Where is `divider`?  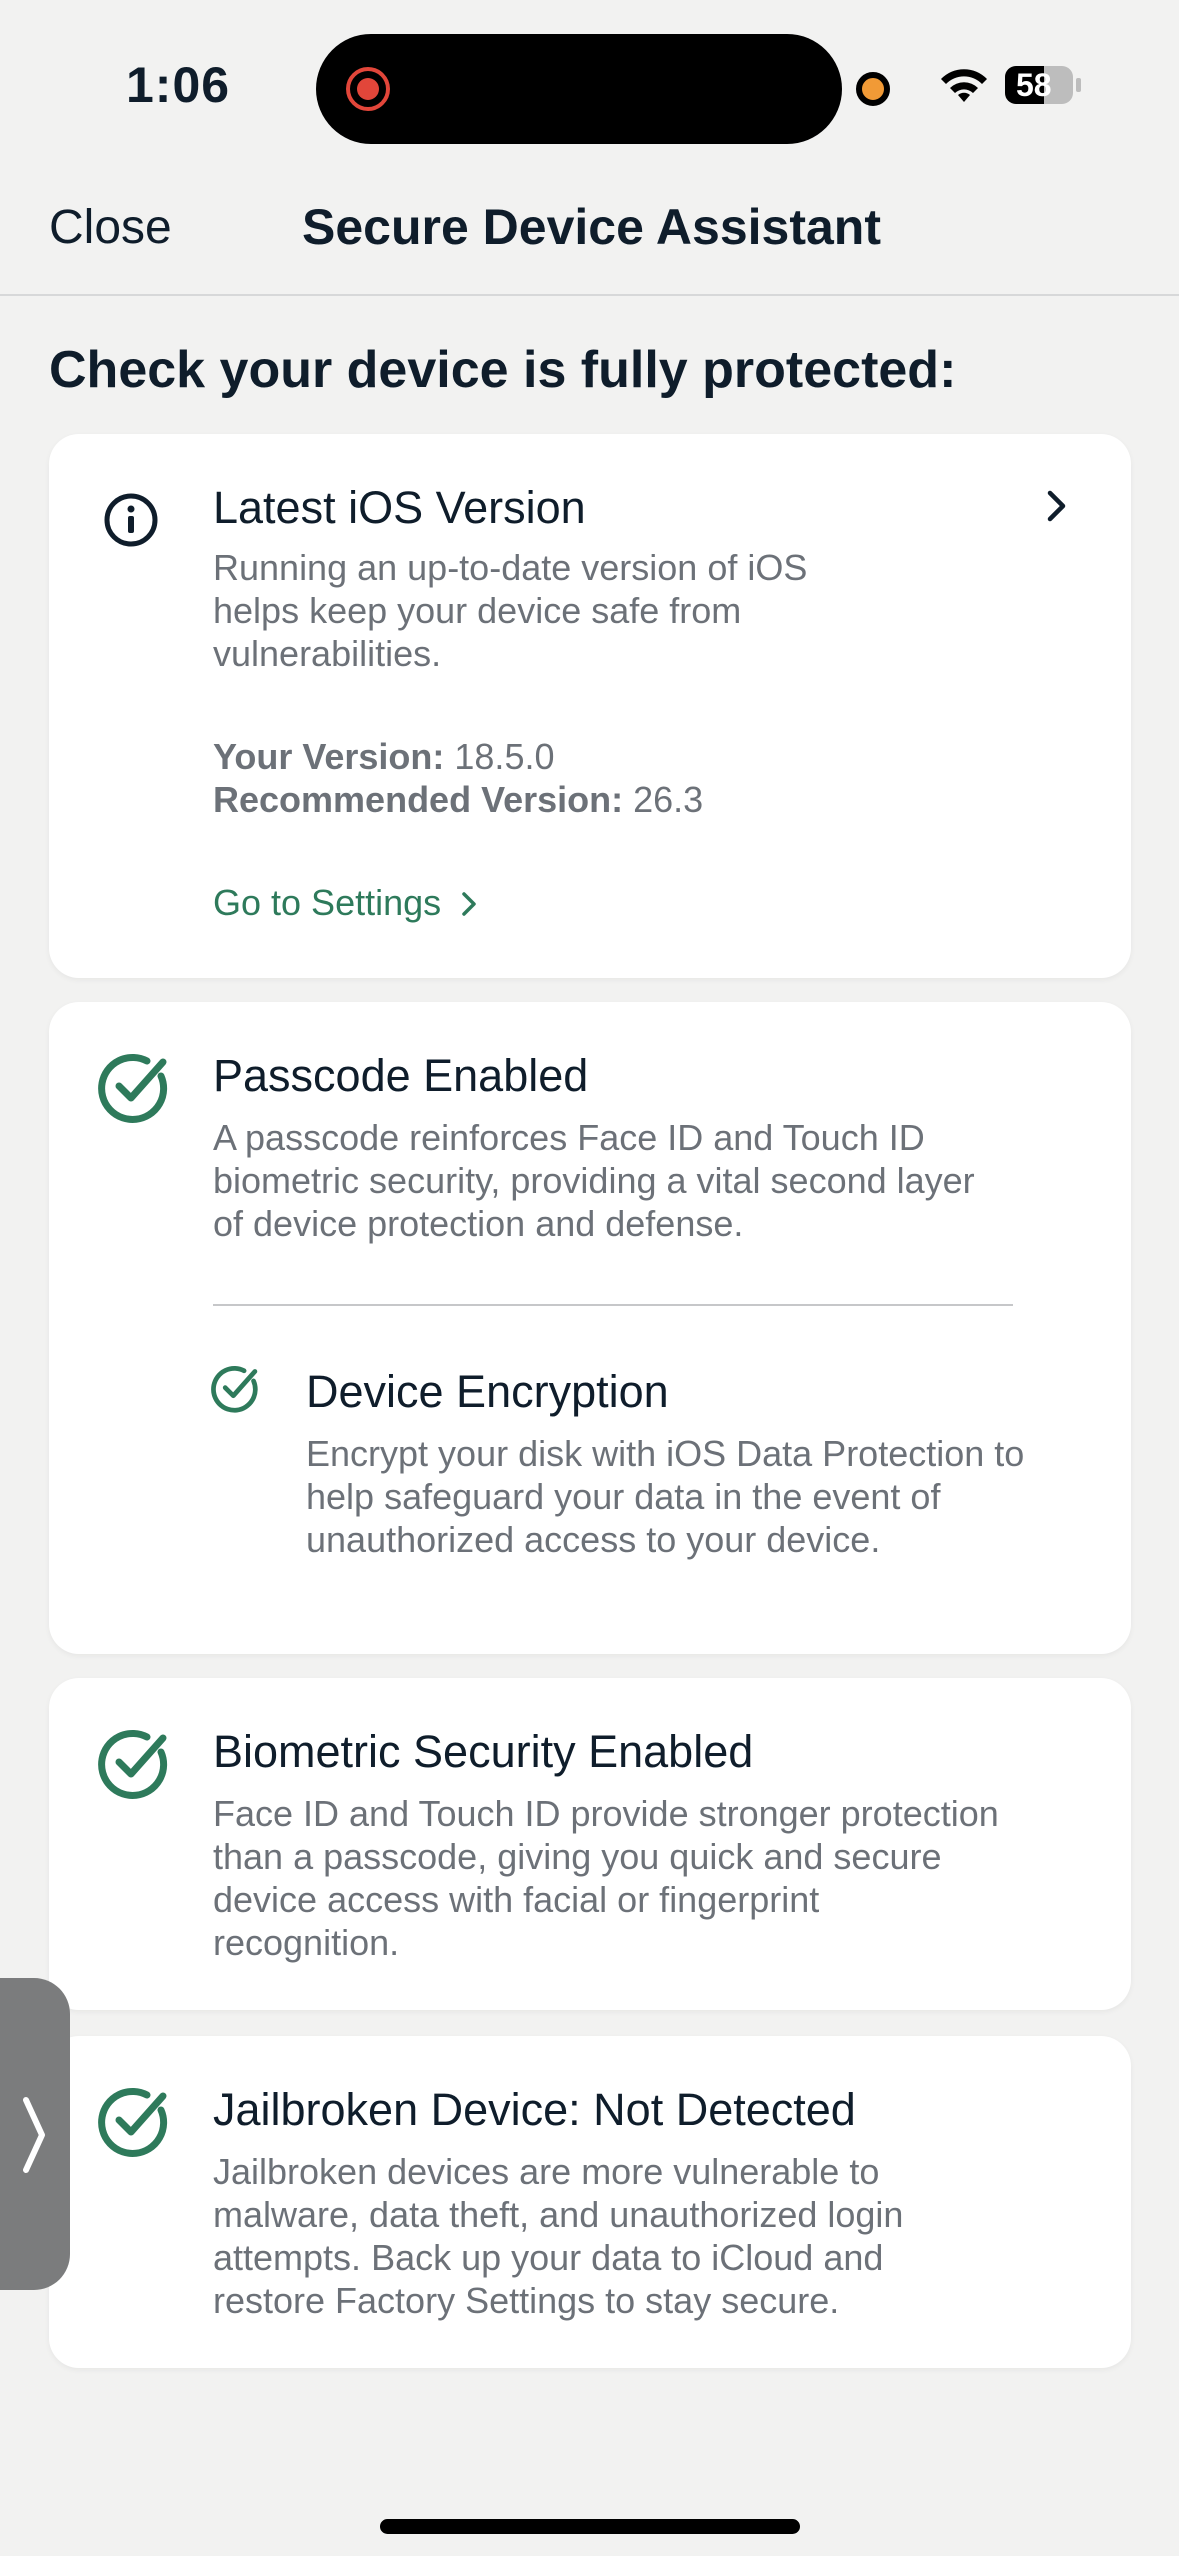 divider is located at coordinates (613, 1305).